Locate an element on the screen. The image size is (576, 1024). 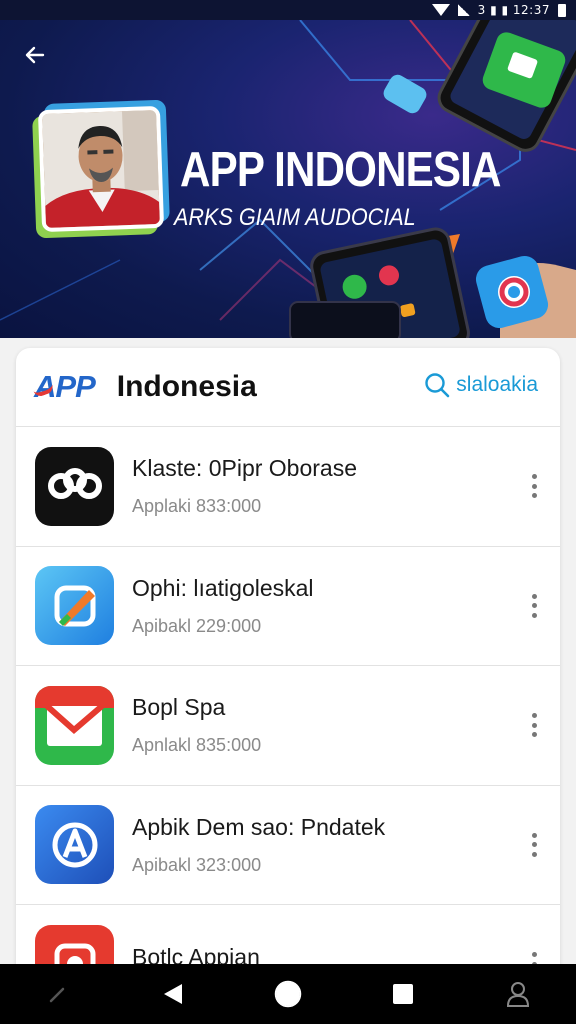
app-name: Klaste: 0Pipr Oborase is located at coordinates (245, 468).